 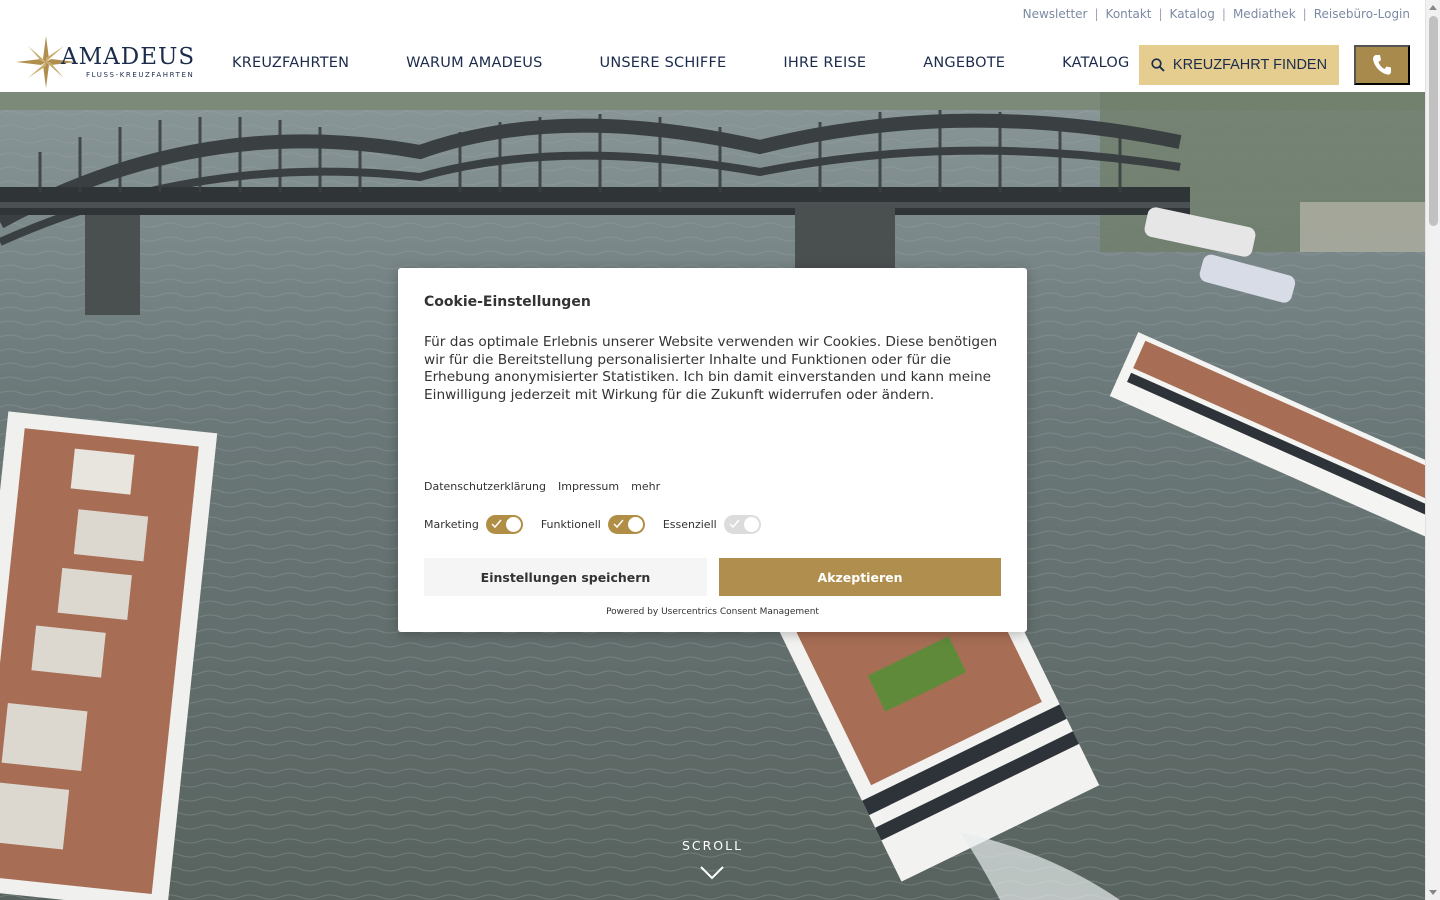 What do you see at coordinates (507, 302) in the screenshot?
I see `cookie-dialog-title: Cookie-Einstellungen` at bounding box center [507, 302].